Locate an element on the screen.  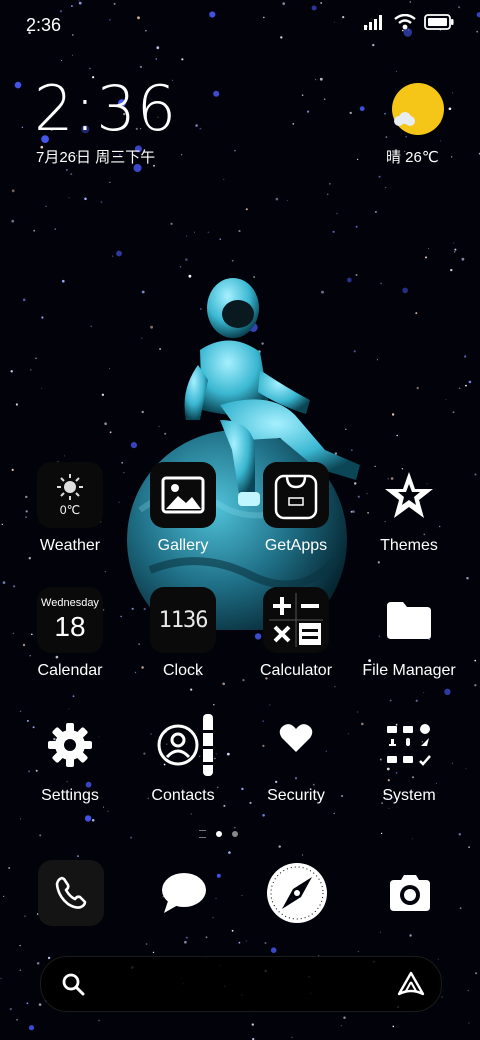
weather-tile-temp: 0℃ is located at coordinates (70, 510).